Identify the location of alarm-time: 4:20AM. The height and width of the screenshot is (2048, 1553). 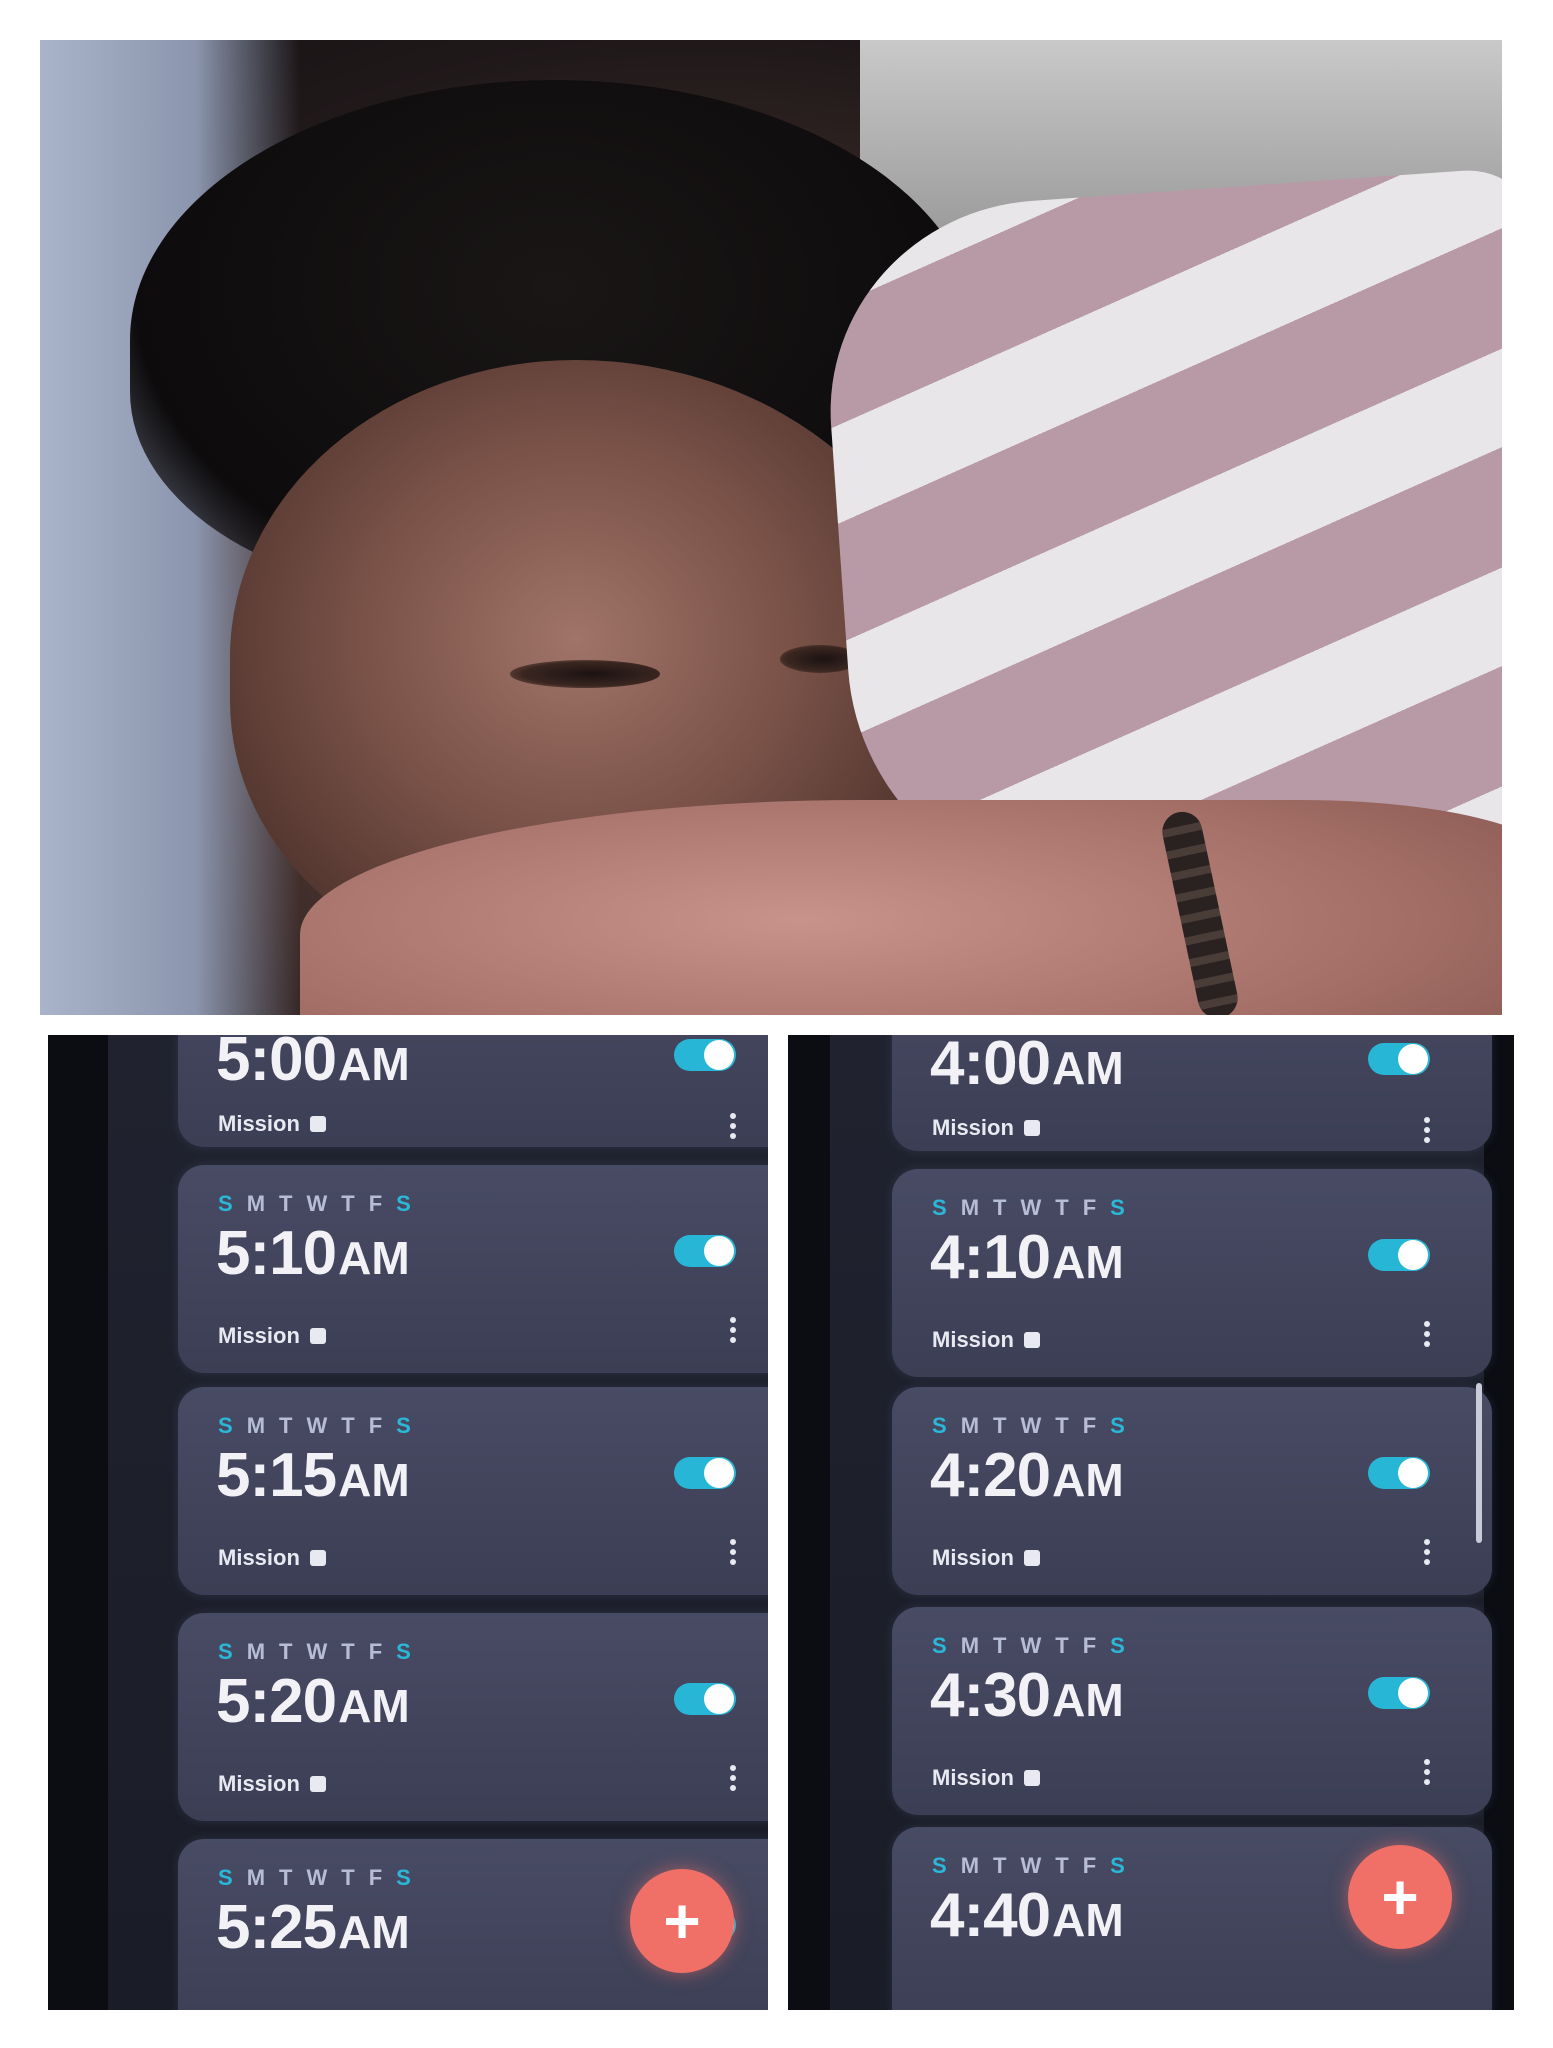
(1027, 1475).